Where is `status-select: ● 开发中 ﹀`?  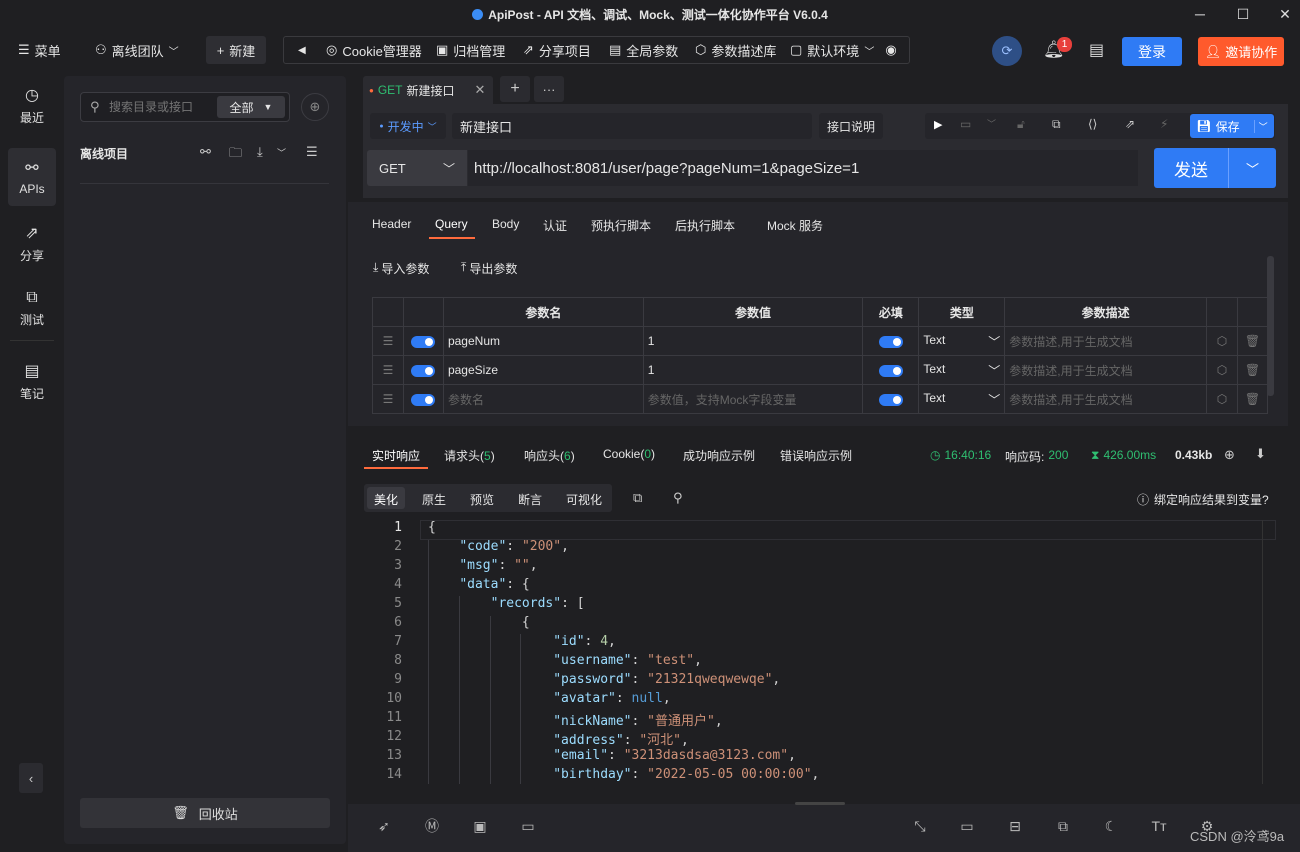 status-select: ● 开发中 ﹀ is located at coordinates (408, 126).